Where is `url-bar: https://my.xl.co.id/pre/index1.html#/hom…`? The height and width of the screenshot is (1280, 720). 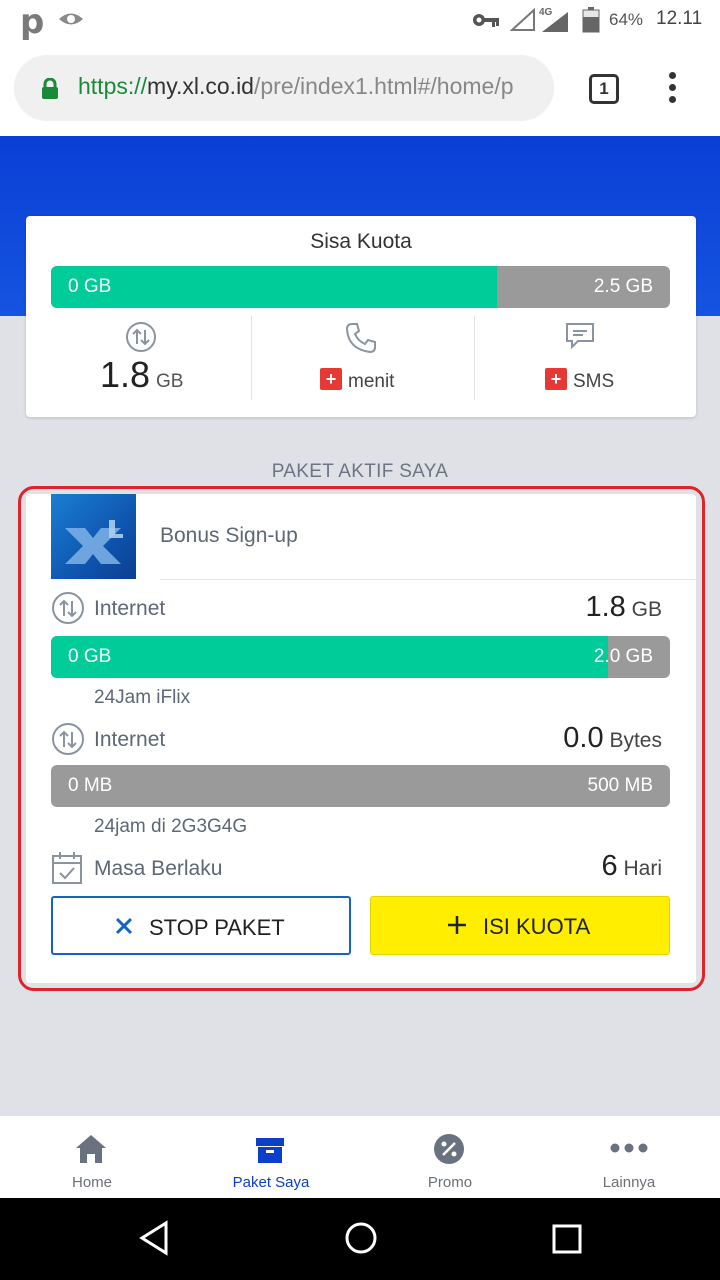
url-bar: https://my.xl.co.id/pre/index1.html#/hom… is located at coordinates (284, 88).